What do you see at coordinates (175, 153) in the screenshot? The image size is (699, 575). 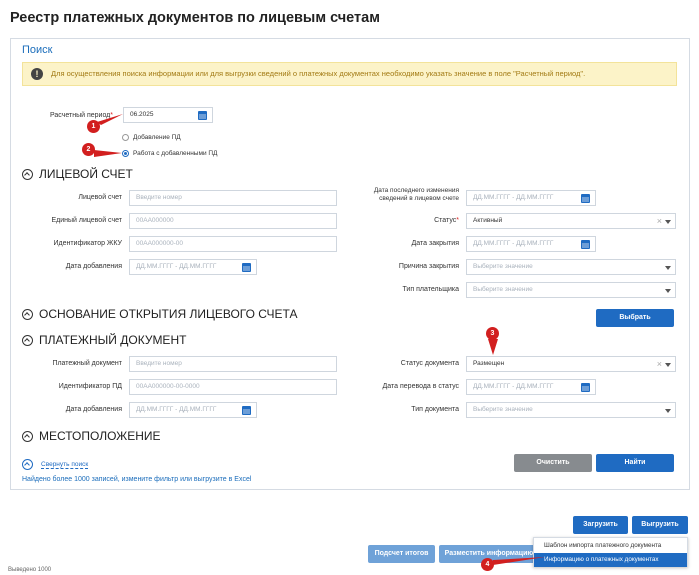 I see `radio-work-pd-label: Работа с добавленными ПД` at bounding box center [175, 153].